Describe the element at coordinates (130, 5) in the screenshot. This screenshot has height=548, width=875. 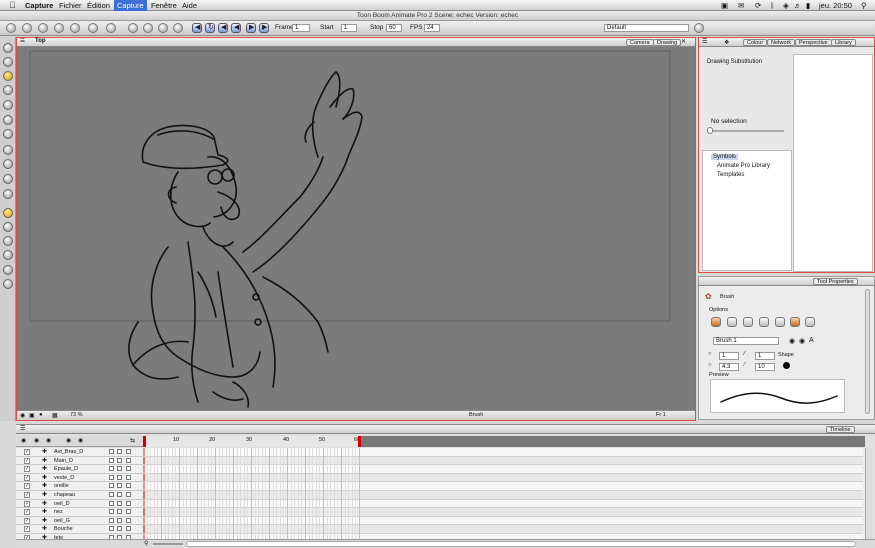
I see `menu-capture: Capture` at that location.